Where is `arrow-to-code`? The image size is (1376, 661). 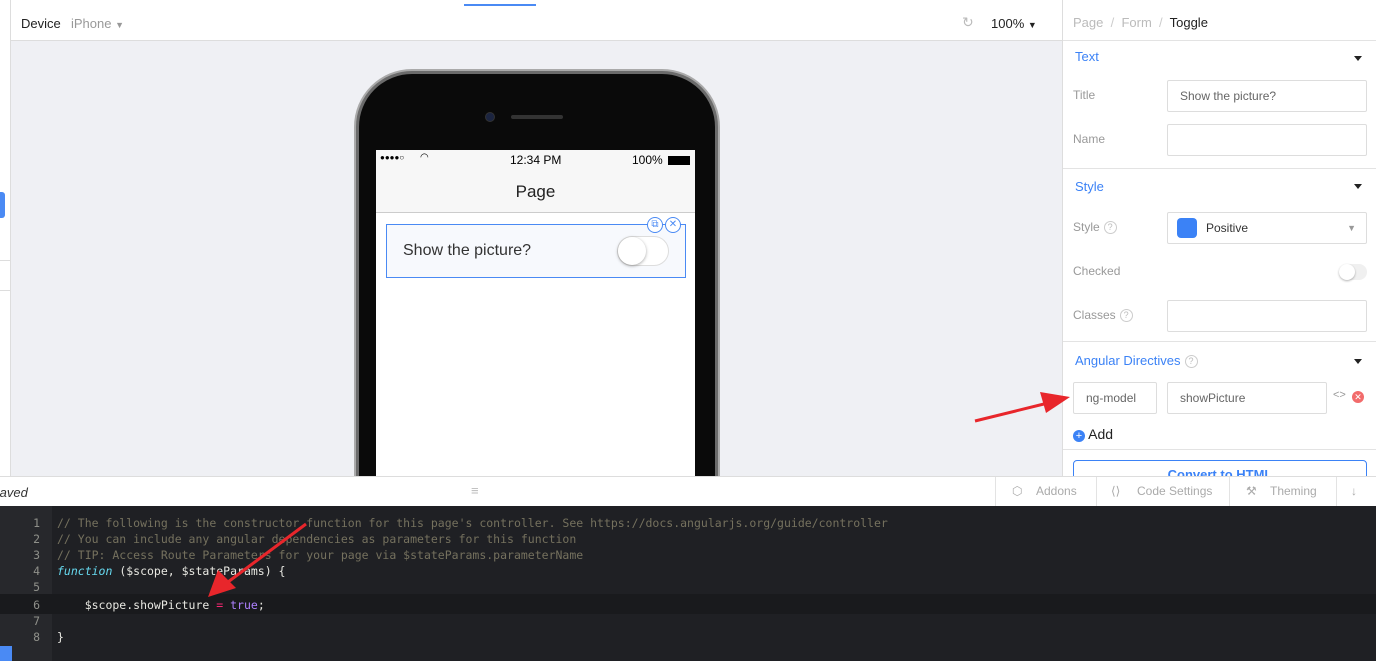 arrow-to-code is located at coordinates (257, 559).